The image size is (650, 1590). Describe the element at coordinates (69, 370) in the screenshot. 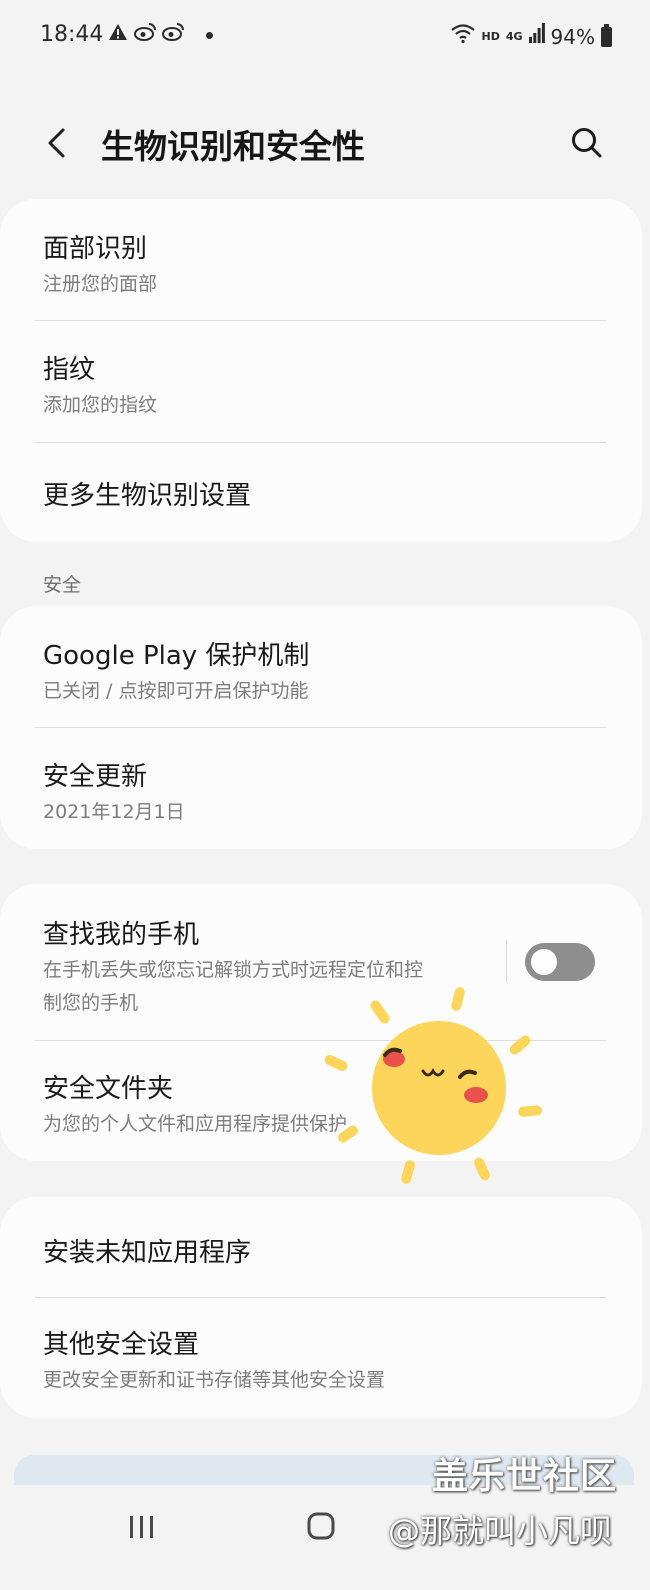

I see `row-title: 指纹` at that location.